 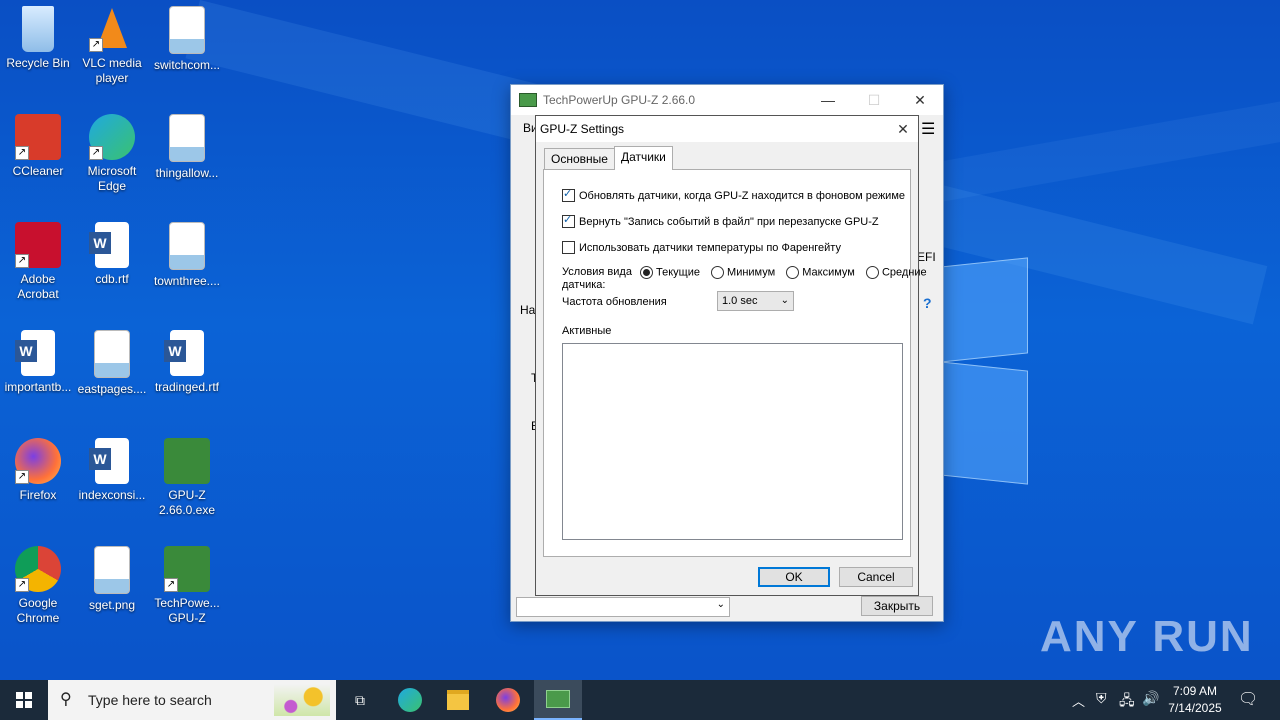 What do you see at coordinates (927, 303) in the screenshot?
I see `help-icon: ?` at bounding box center [927, 303].